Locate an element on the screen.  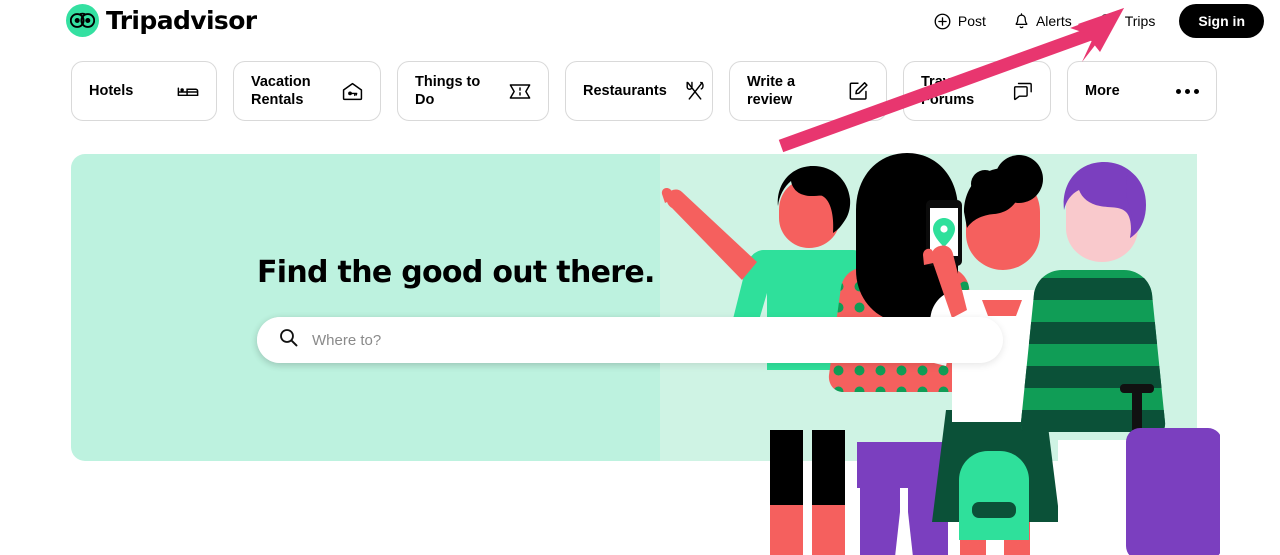
nav-label-write-a-review: Write a review is located at coordinates (771, 90).